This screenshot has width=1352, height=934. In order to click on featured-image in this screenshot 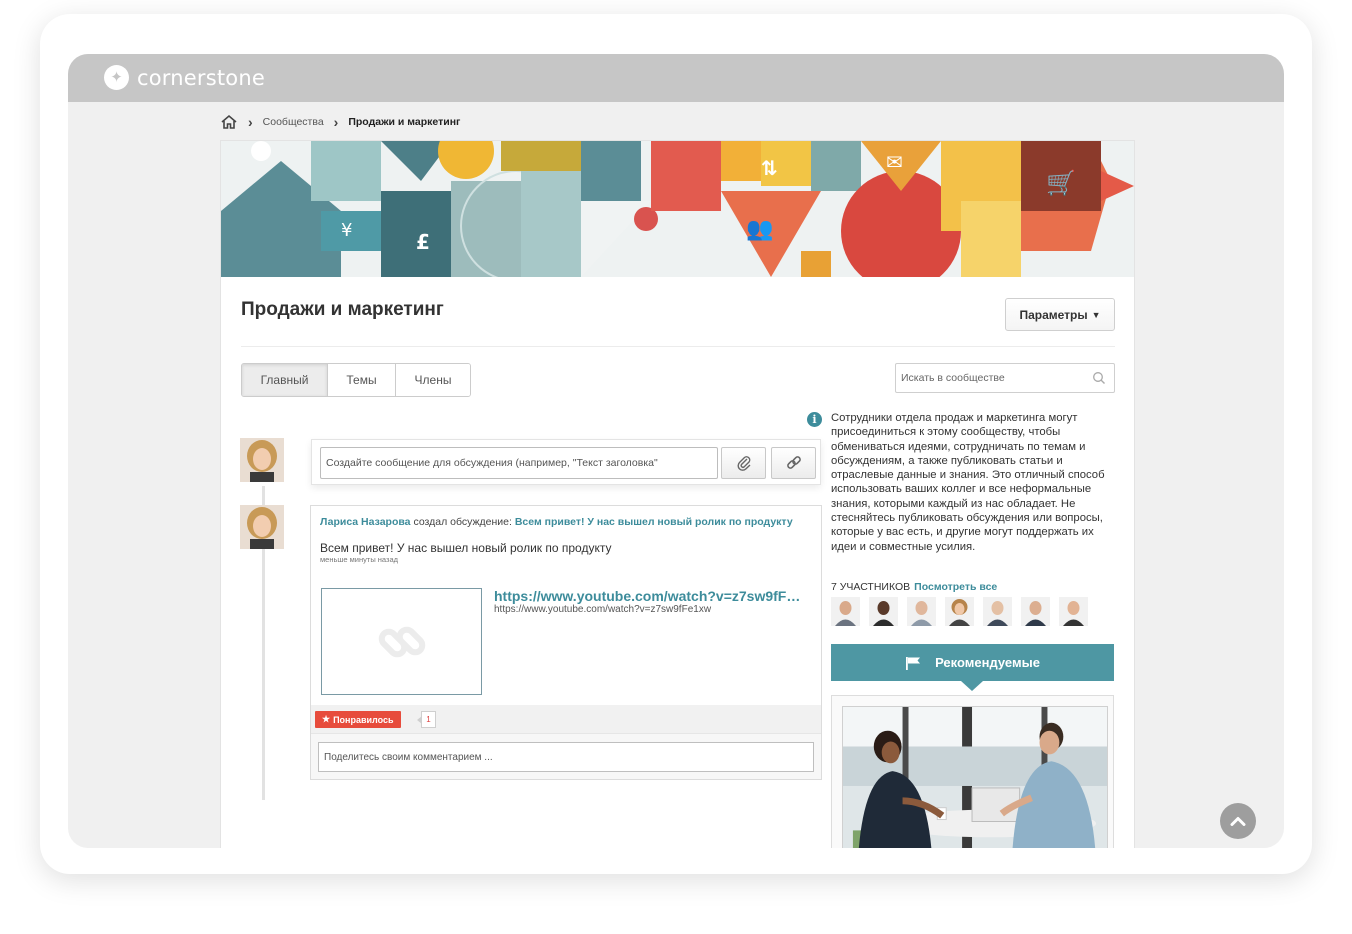, I will do `click(975, 777)`.